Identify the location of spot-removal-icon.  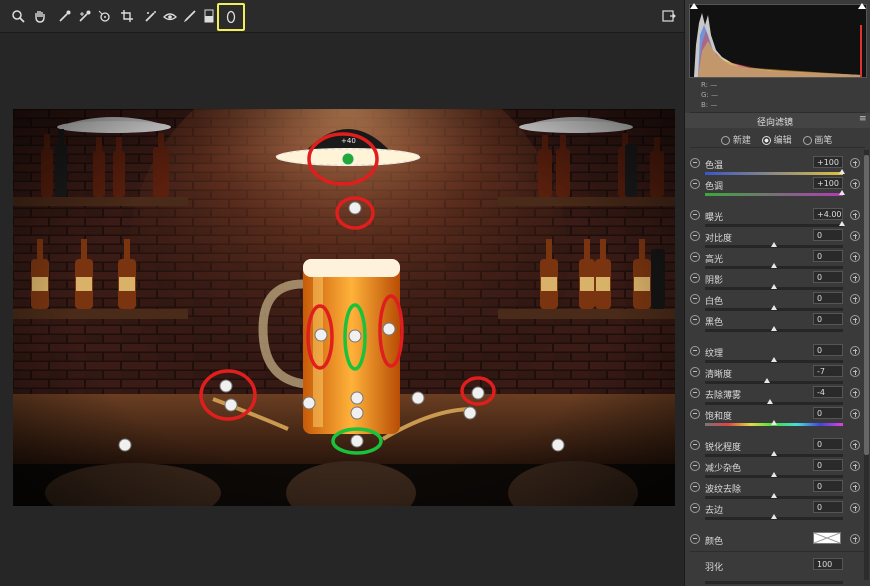
(151, 16).